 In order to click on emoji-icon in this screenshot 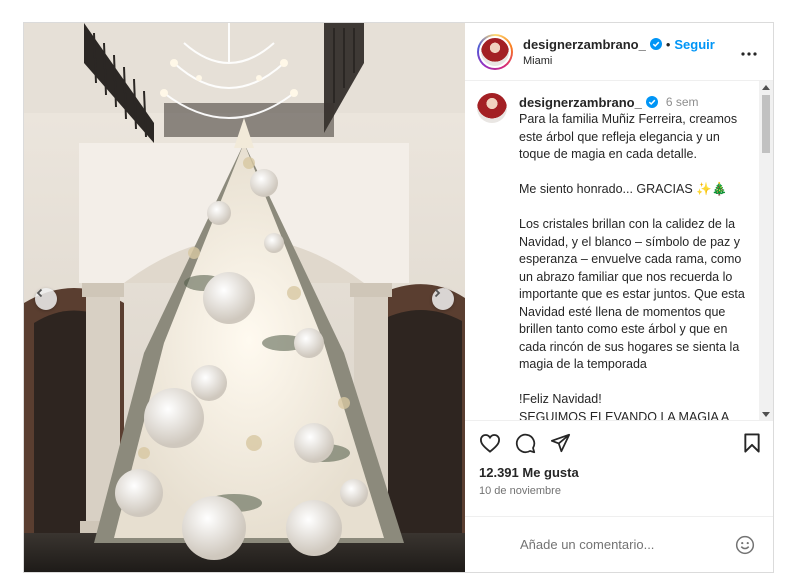, I will do `click(745, 544)`.